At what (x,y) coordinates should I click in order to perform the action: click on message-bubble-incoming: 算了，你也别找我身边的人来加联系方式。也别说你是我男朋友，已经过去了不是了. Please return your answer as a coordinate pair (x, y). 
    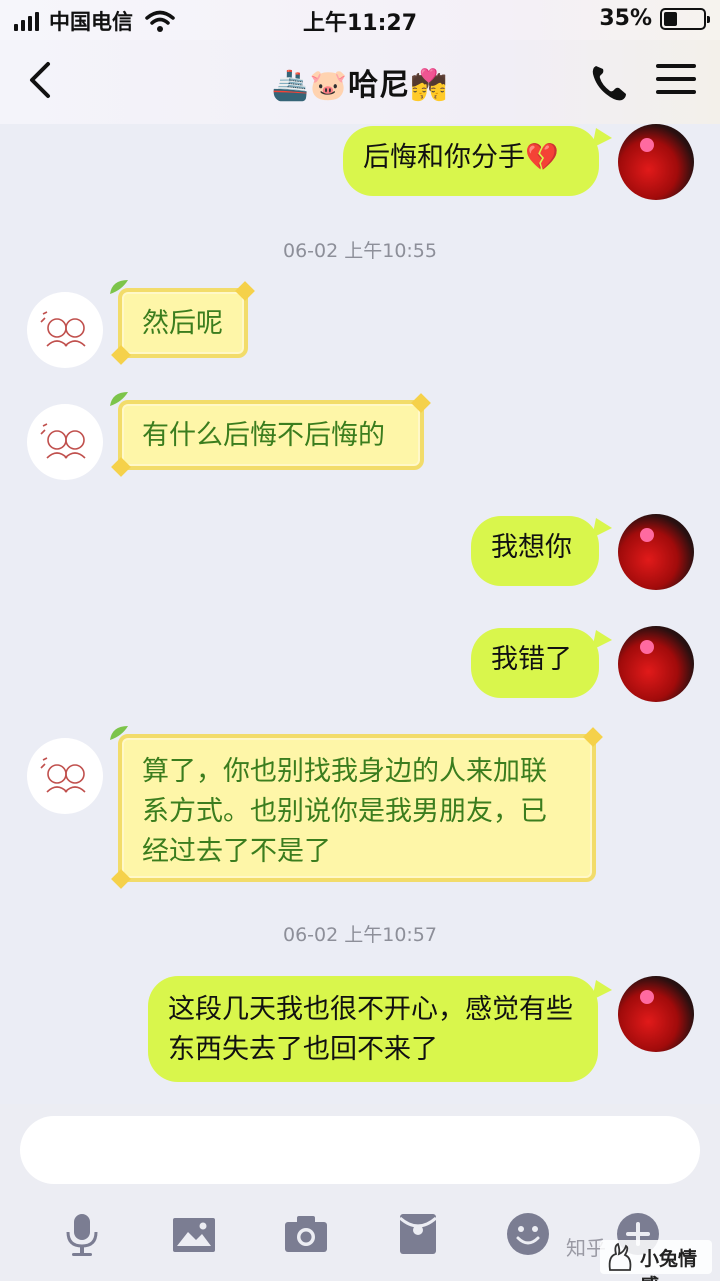
    Looking at the image, I should click on (357, 808).